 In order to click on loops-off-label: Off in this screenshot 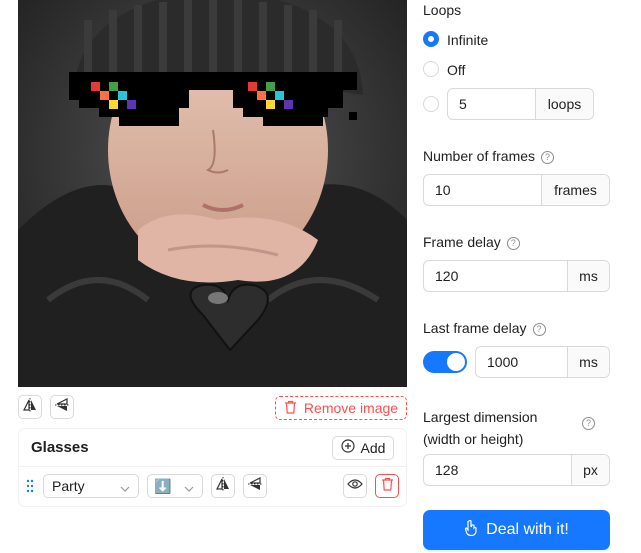, I will do `click(456, 70)`.